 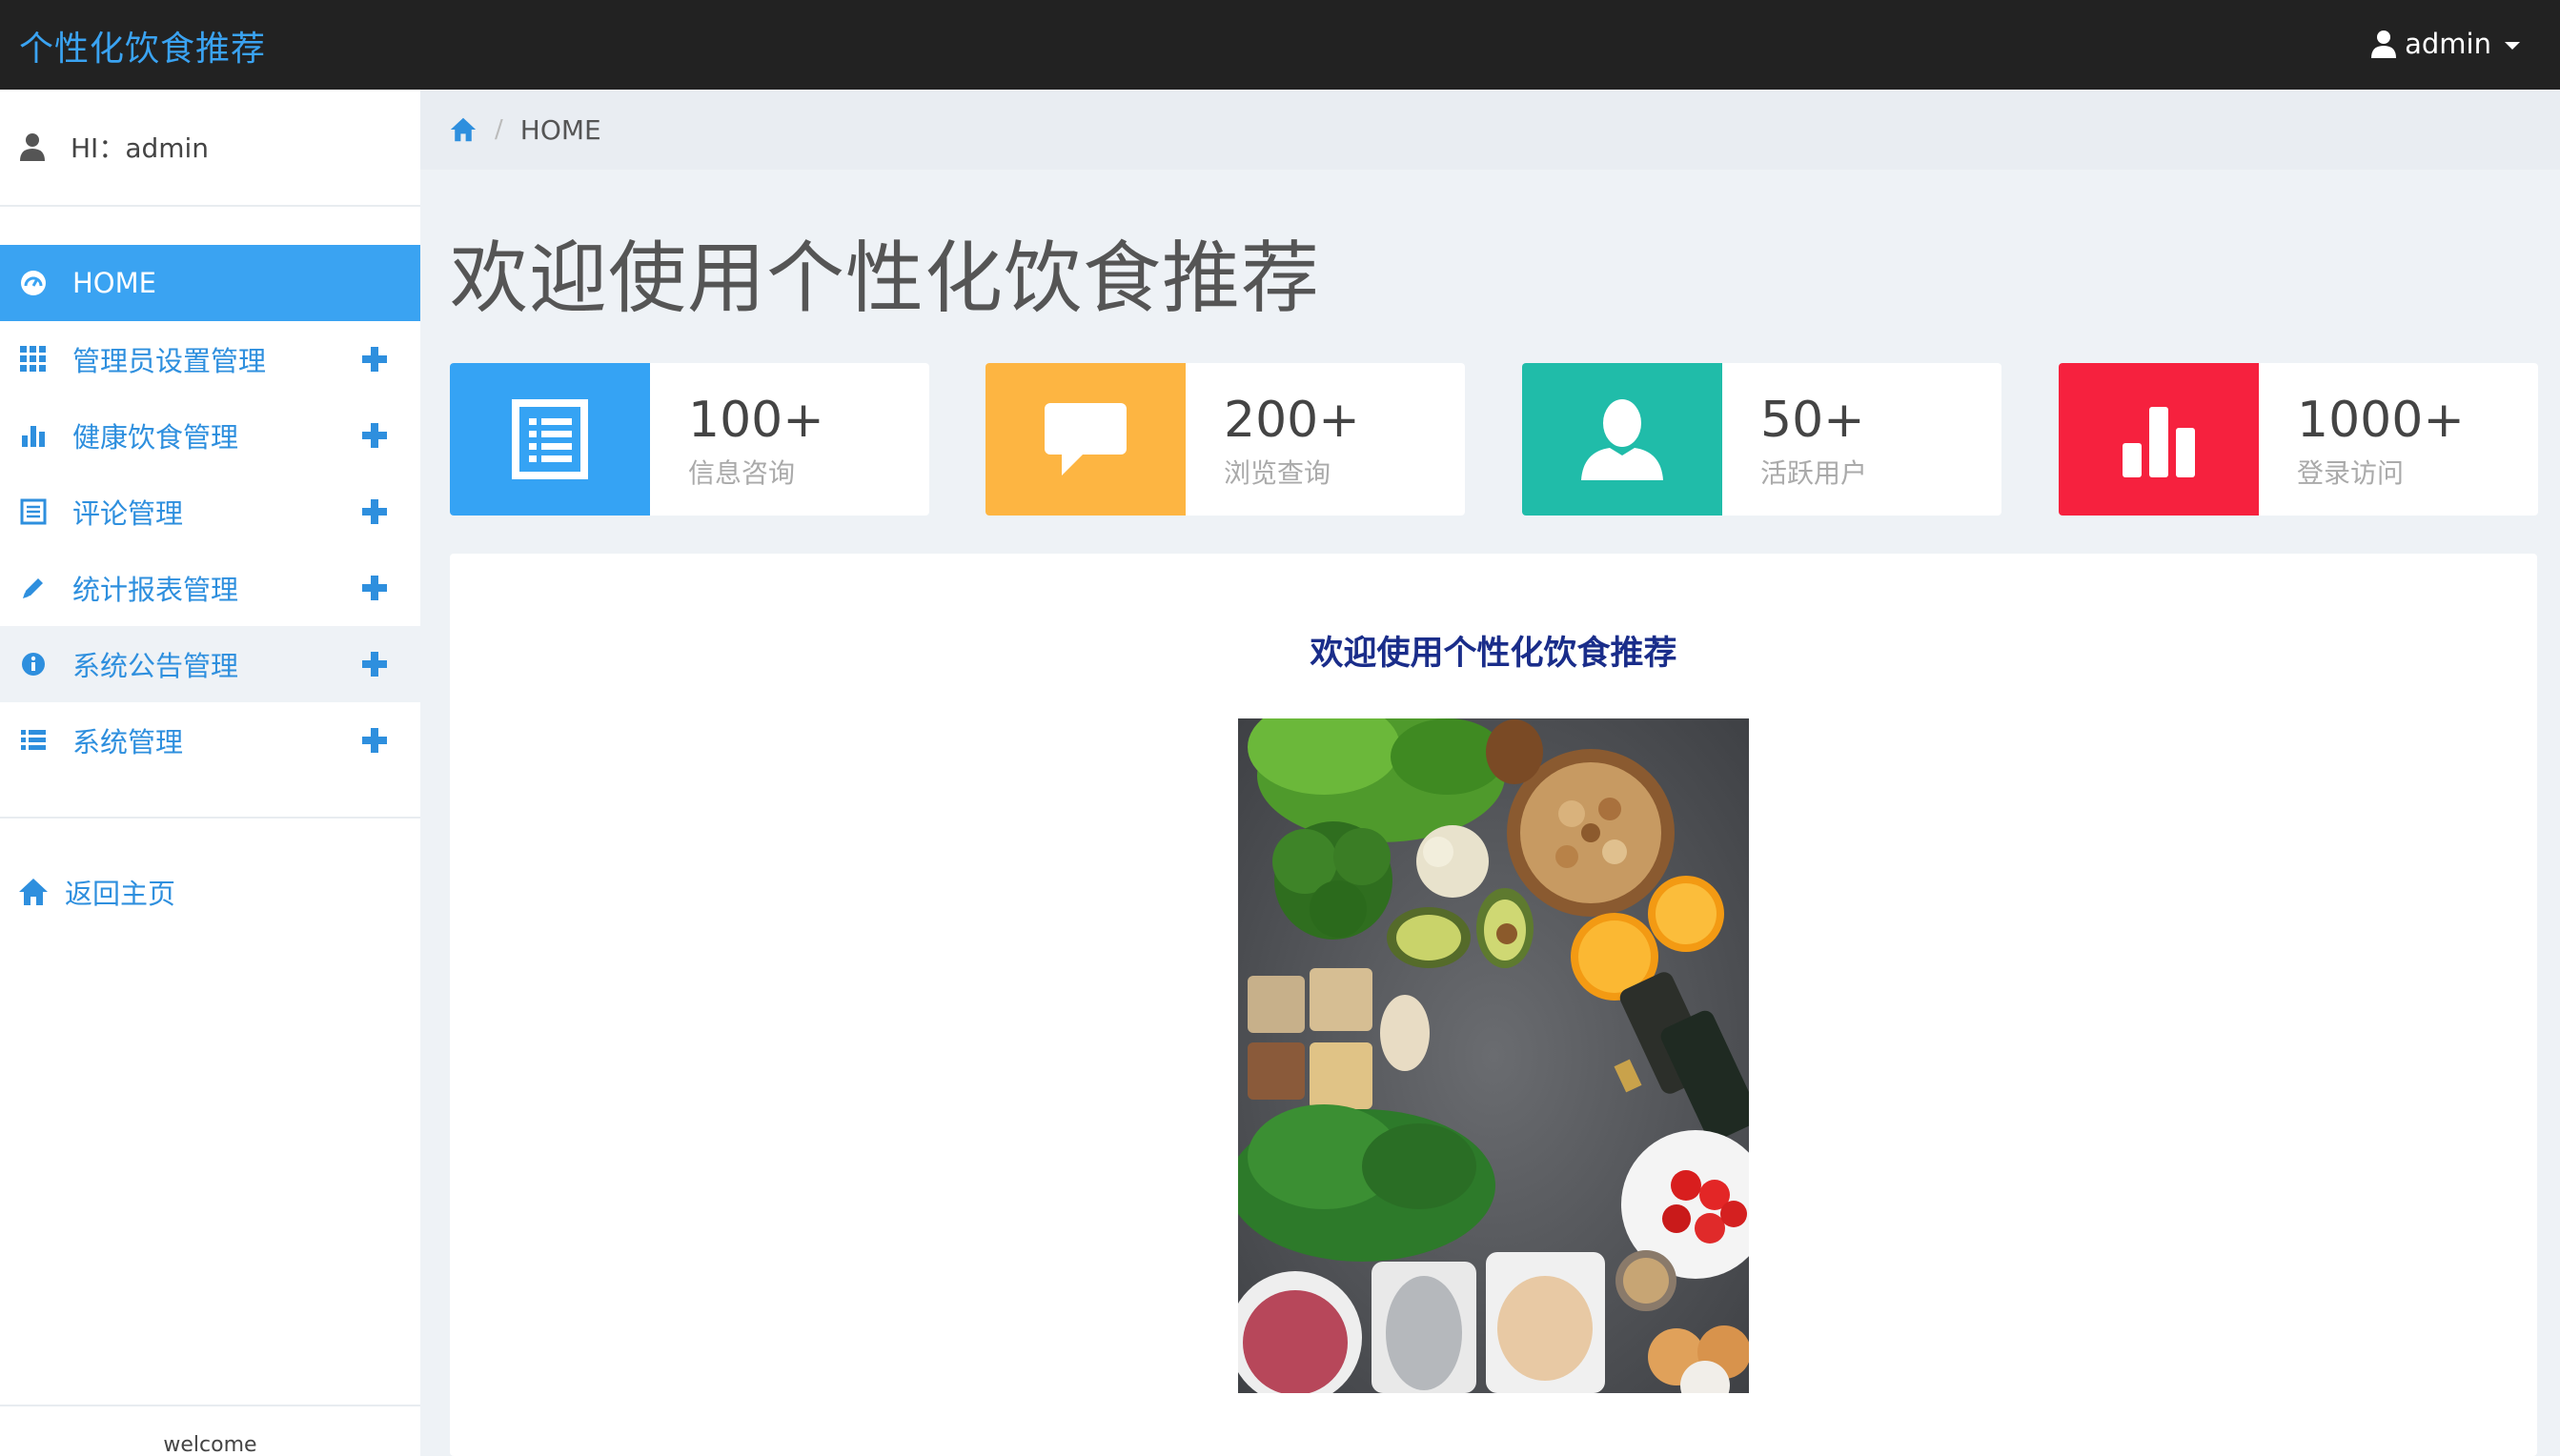 I want to click on stat-card-users: 50+ 活跃用户, so click(x=1762, y=439).